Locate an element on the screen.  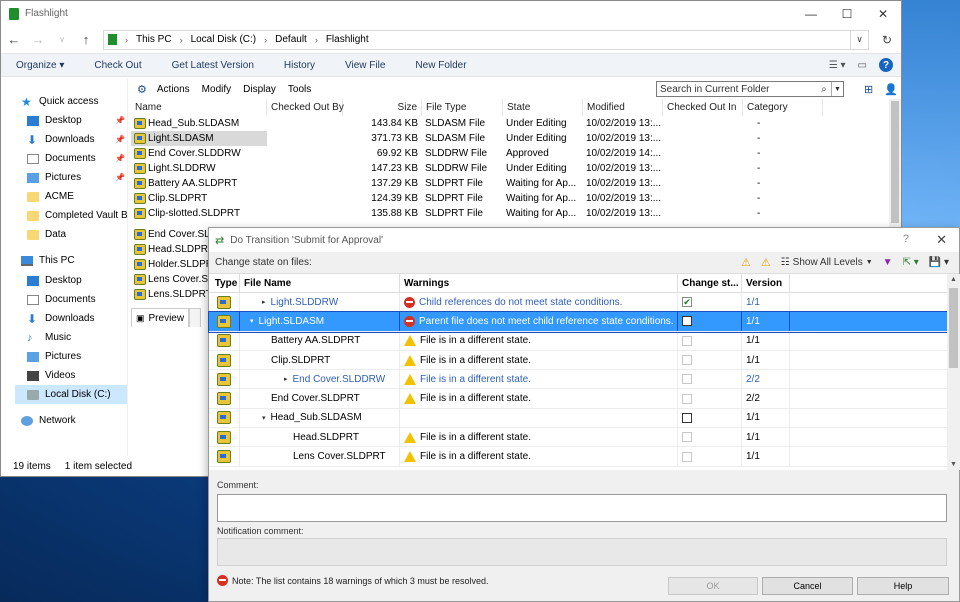
file-list-scrollbar is located at coordinates (895, 164).